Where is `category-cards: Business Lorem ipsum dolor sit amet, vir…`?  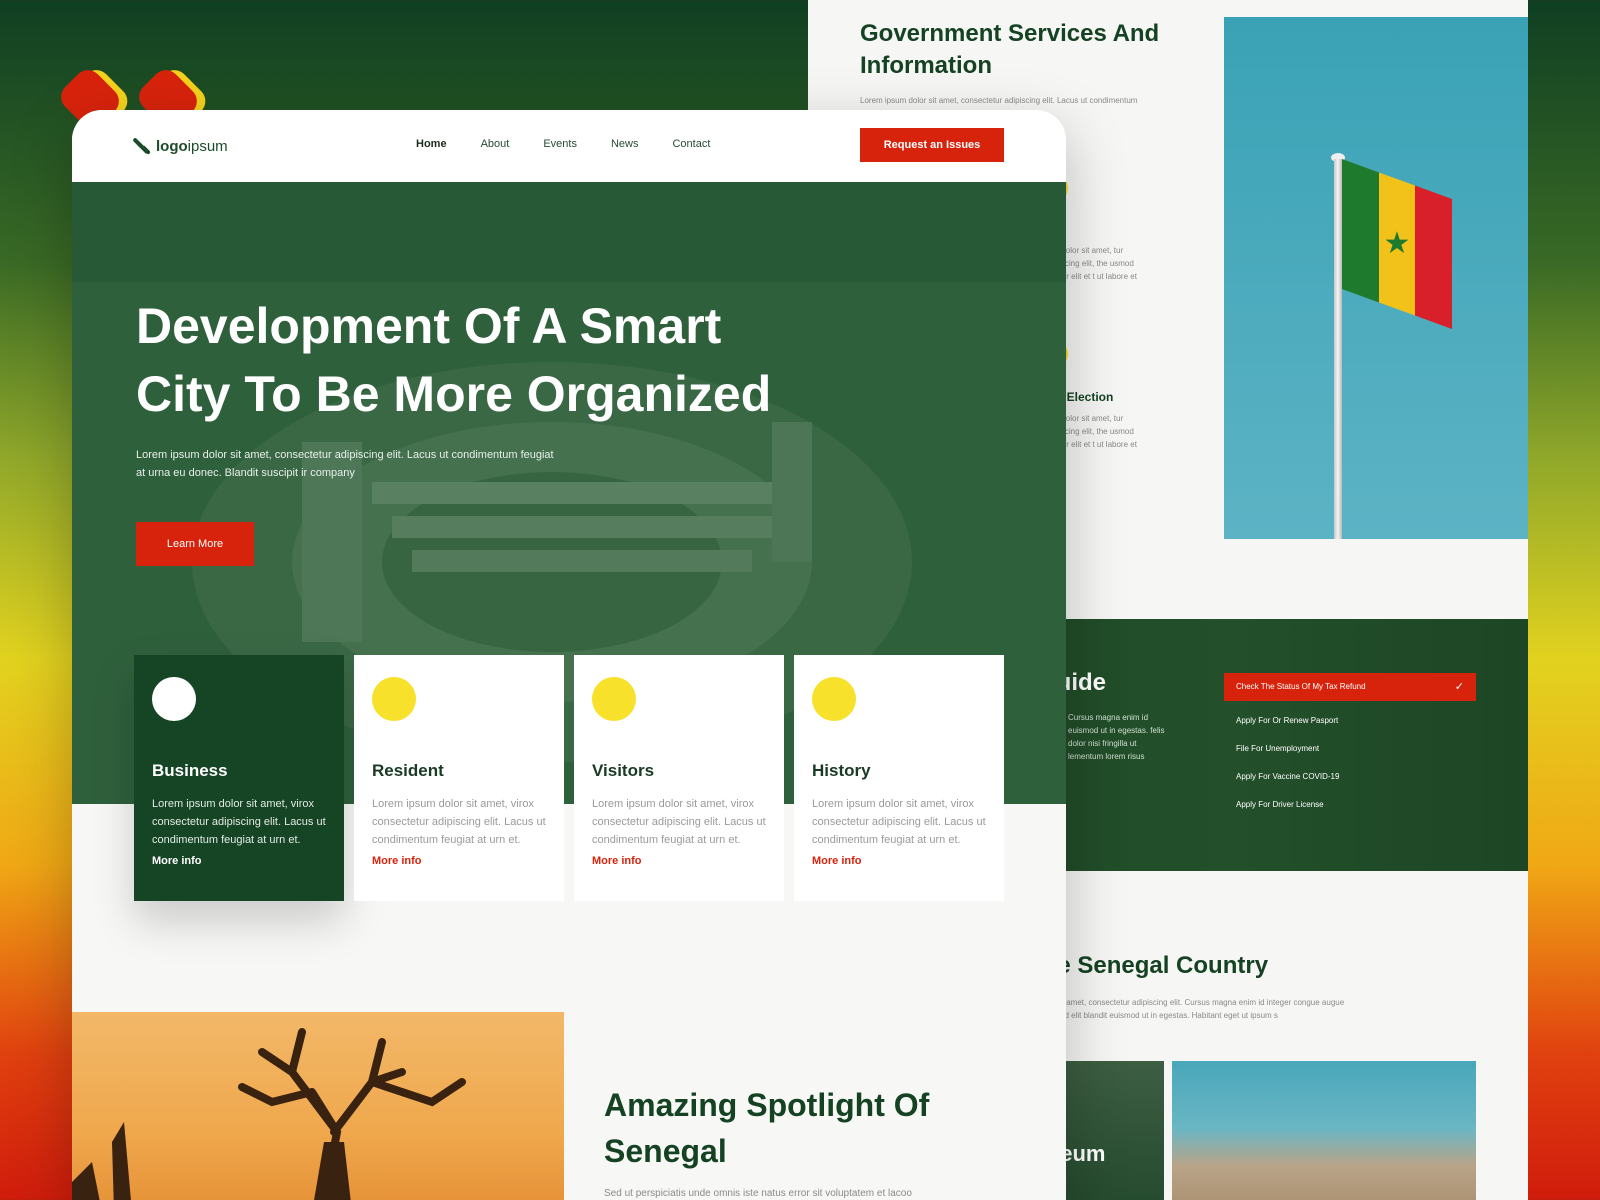
category-cards: Business Lorem ipsum dolor sit amet, vir… is located at coordinates (569, 778).